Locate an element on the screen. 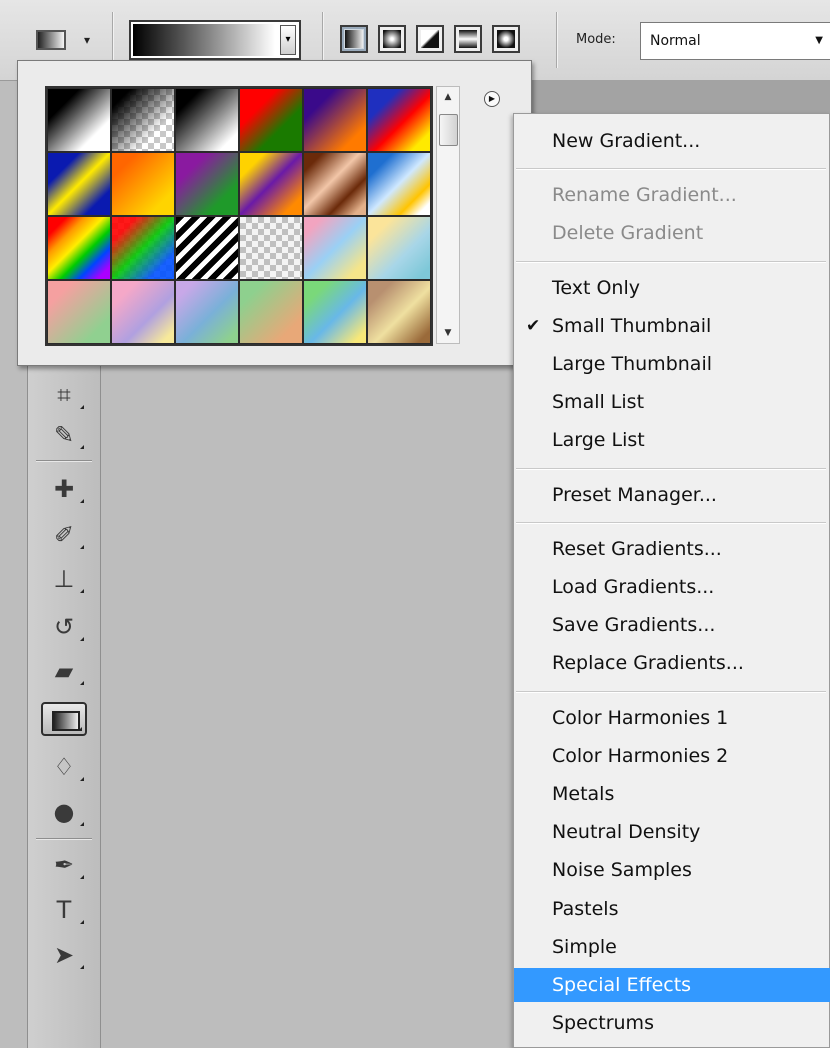 The height and width of the screenshot is (1048, 830). mode-label: Mode: is located at coordinates (596, 39).